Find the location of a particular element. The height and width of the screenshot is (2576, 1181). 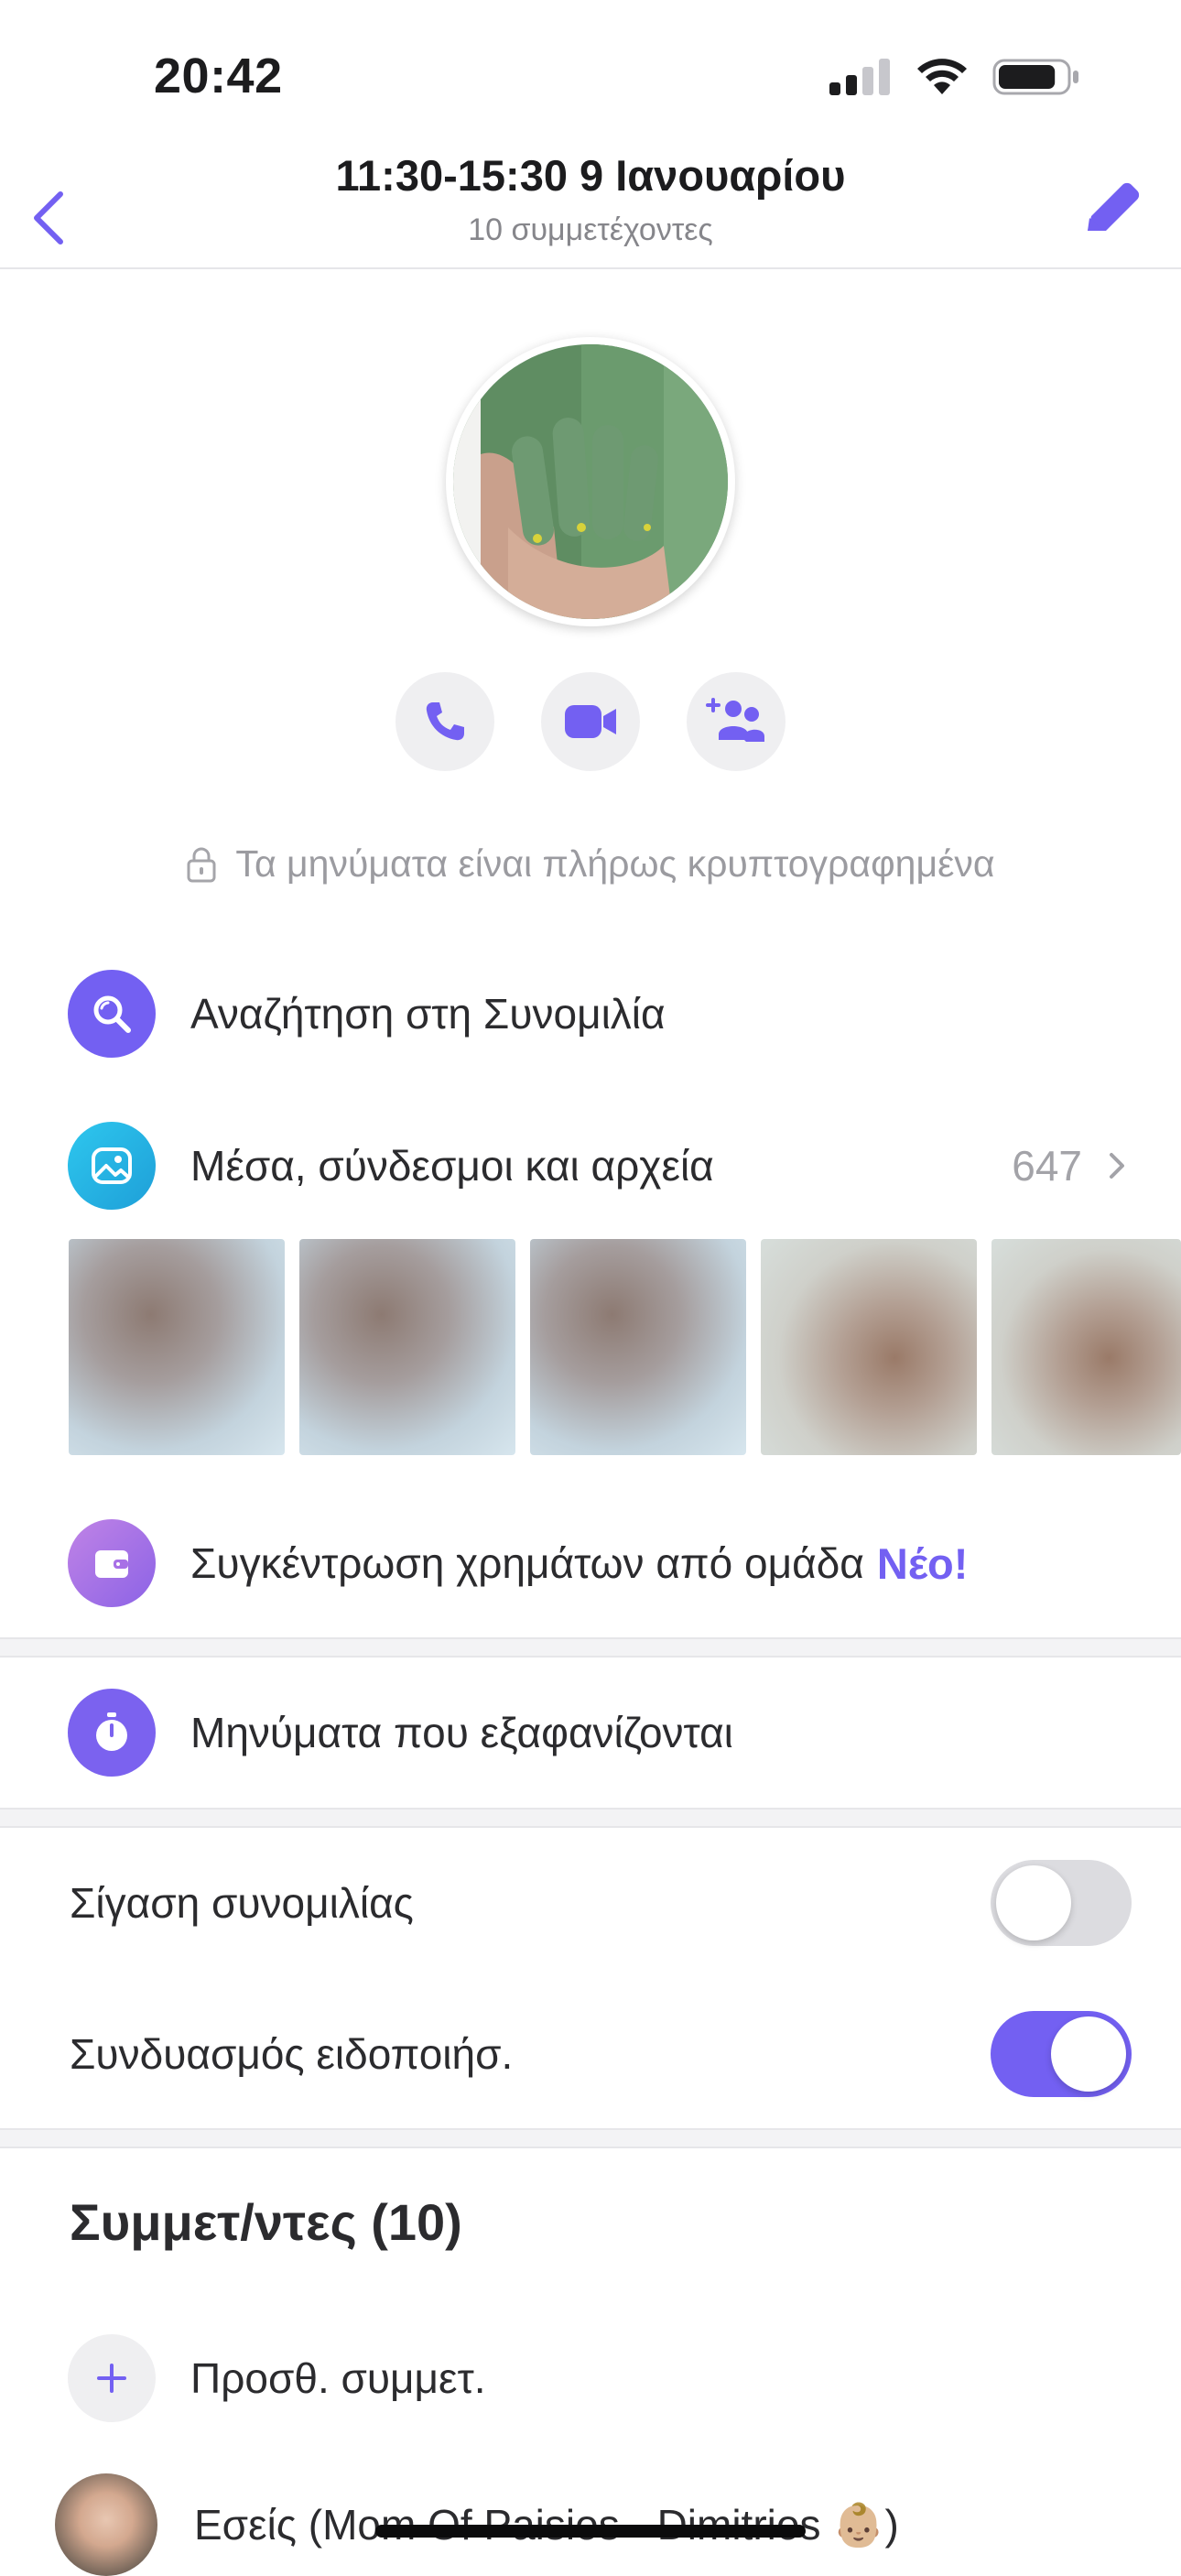

group-avatar-image is located at coordinates (590, 481).